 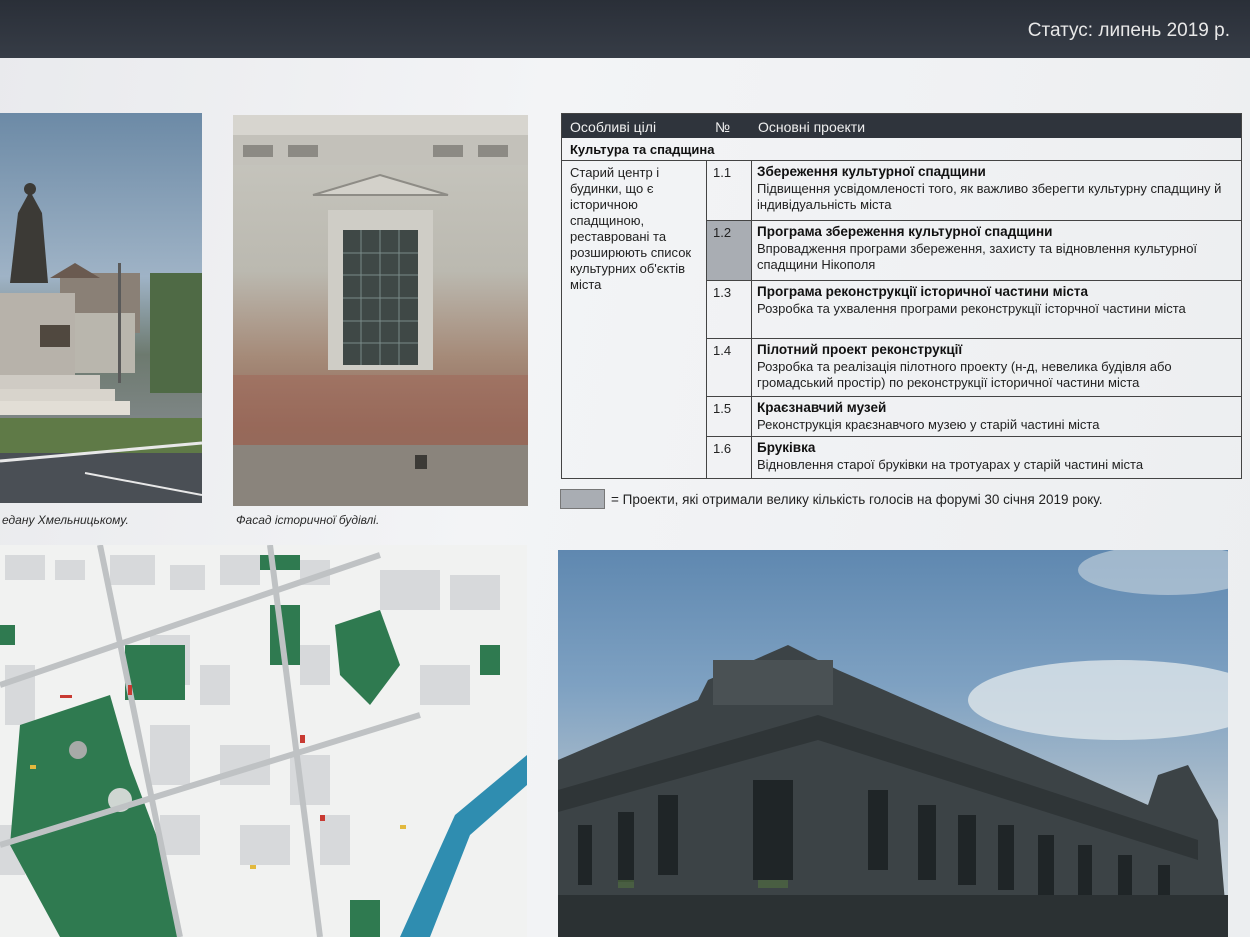 What do you see at coordinates (729, 416) in the screenshot?
I see `project-number-cell: 1.5` at bounding box center [729, 416].